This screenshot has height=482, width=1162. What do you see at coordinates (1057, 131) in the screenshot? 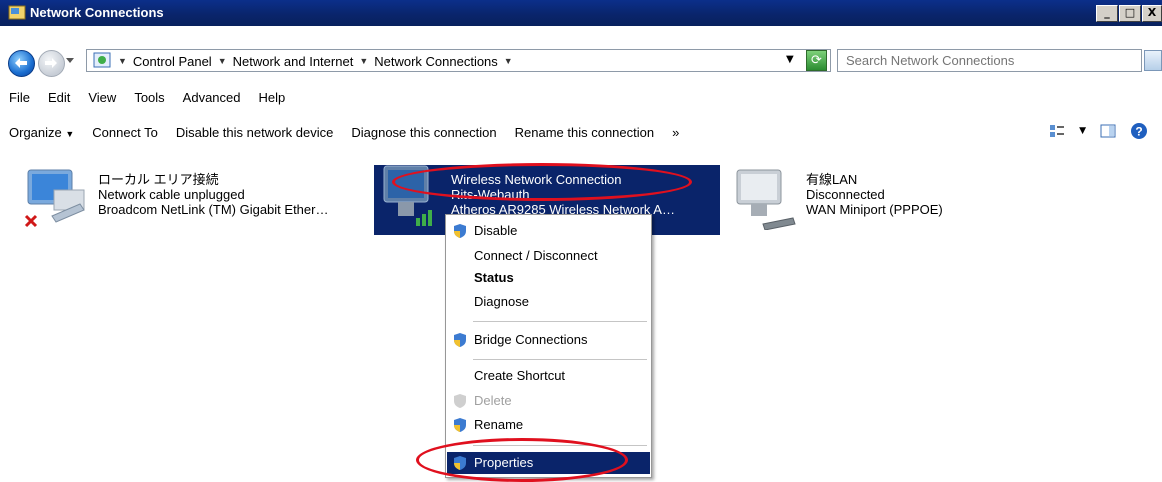
I see `change-view-icon` at bounding box center [1057, 131].